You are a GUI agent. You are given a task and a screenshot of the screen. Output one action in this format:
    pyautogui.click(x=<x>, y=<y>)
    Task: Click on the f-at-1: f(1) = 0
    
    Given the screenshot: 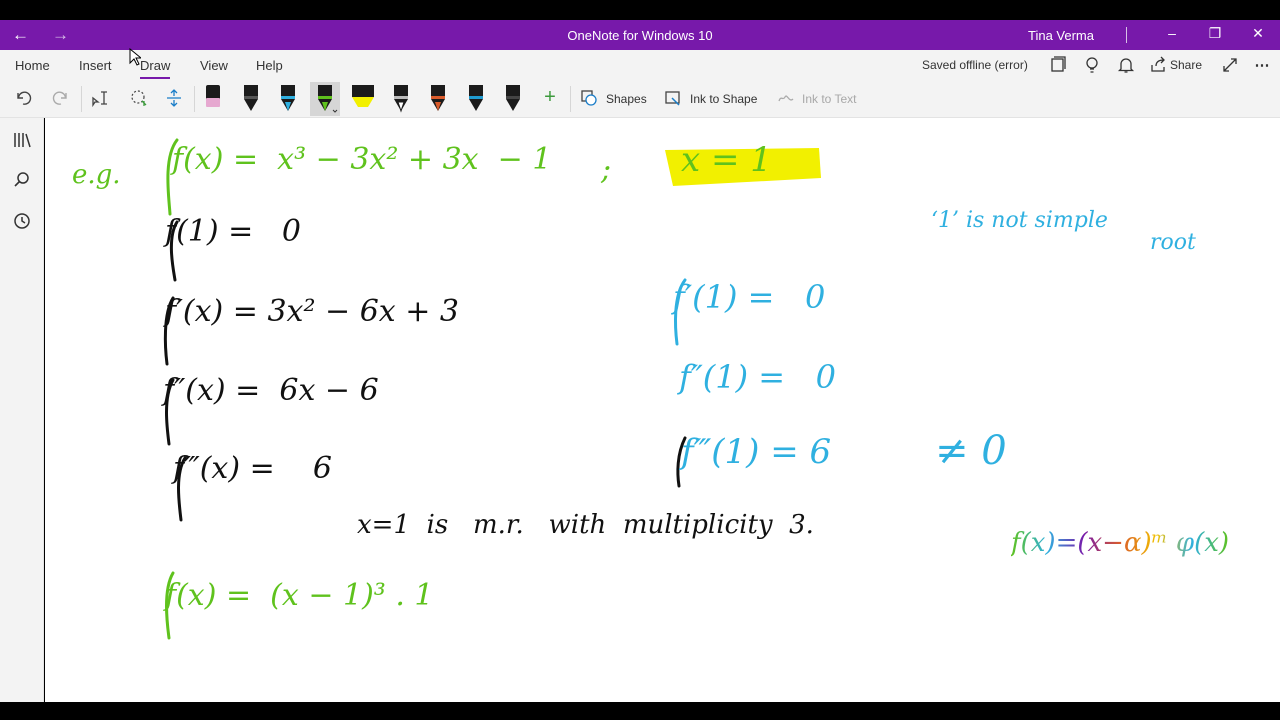 What is the action you would take?
    pyautogui.click(x=233, y=231)
    